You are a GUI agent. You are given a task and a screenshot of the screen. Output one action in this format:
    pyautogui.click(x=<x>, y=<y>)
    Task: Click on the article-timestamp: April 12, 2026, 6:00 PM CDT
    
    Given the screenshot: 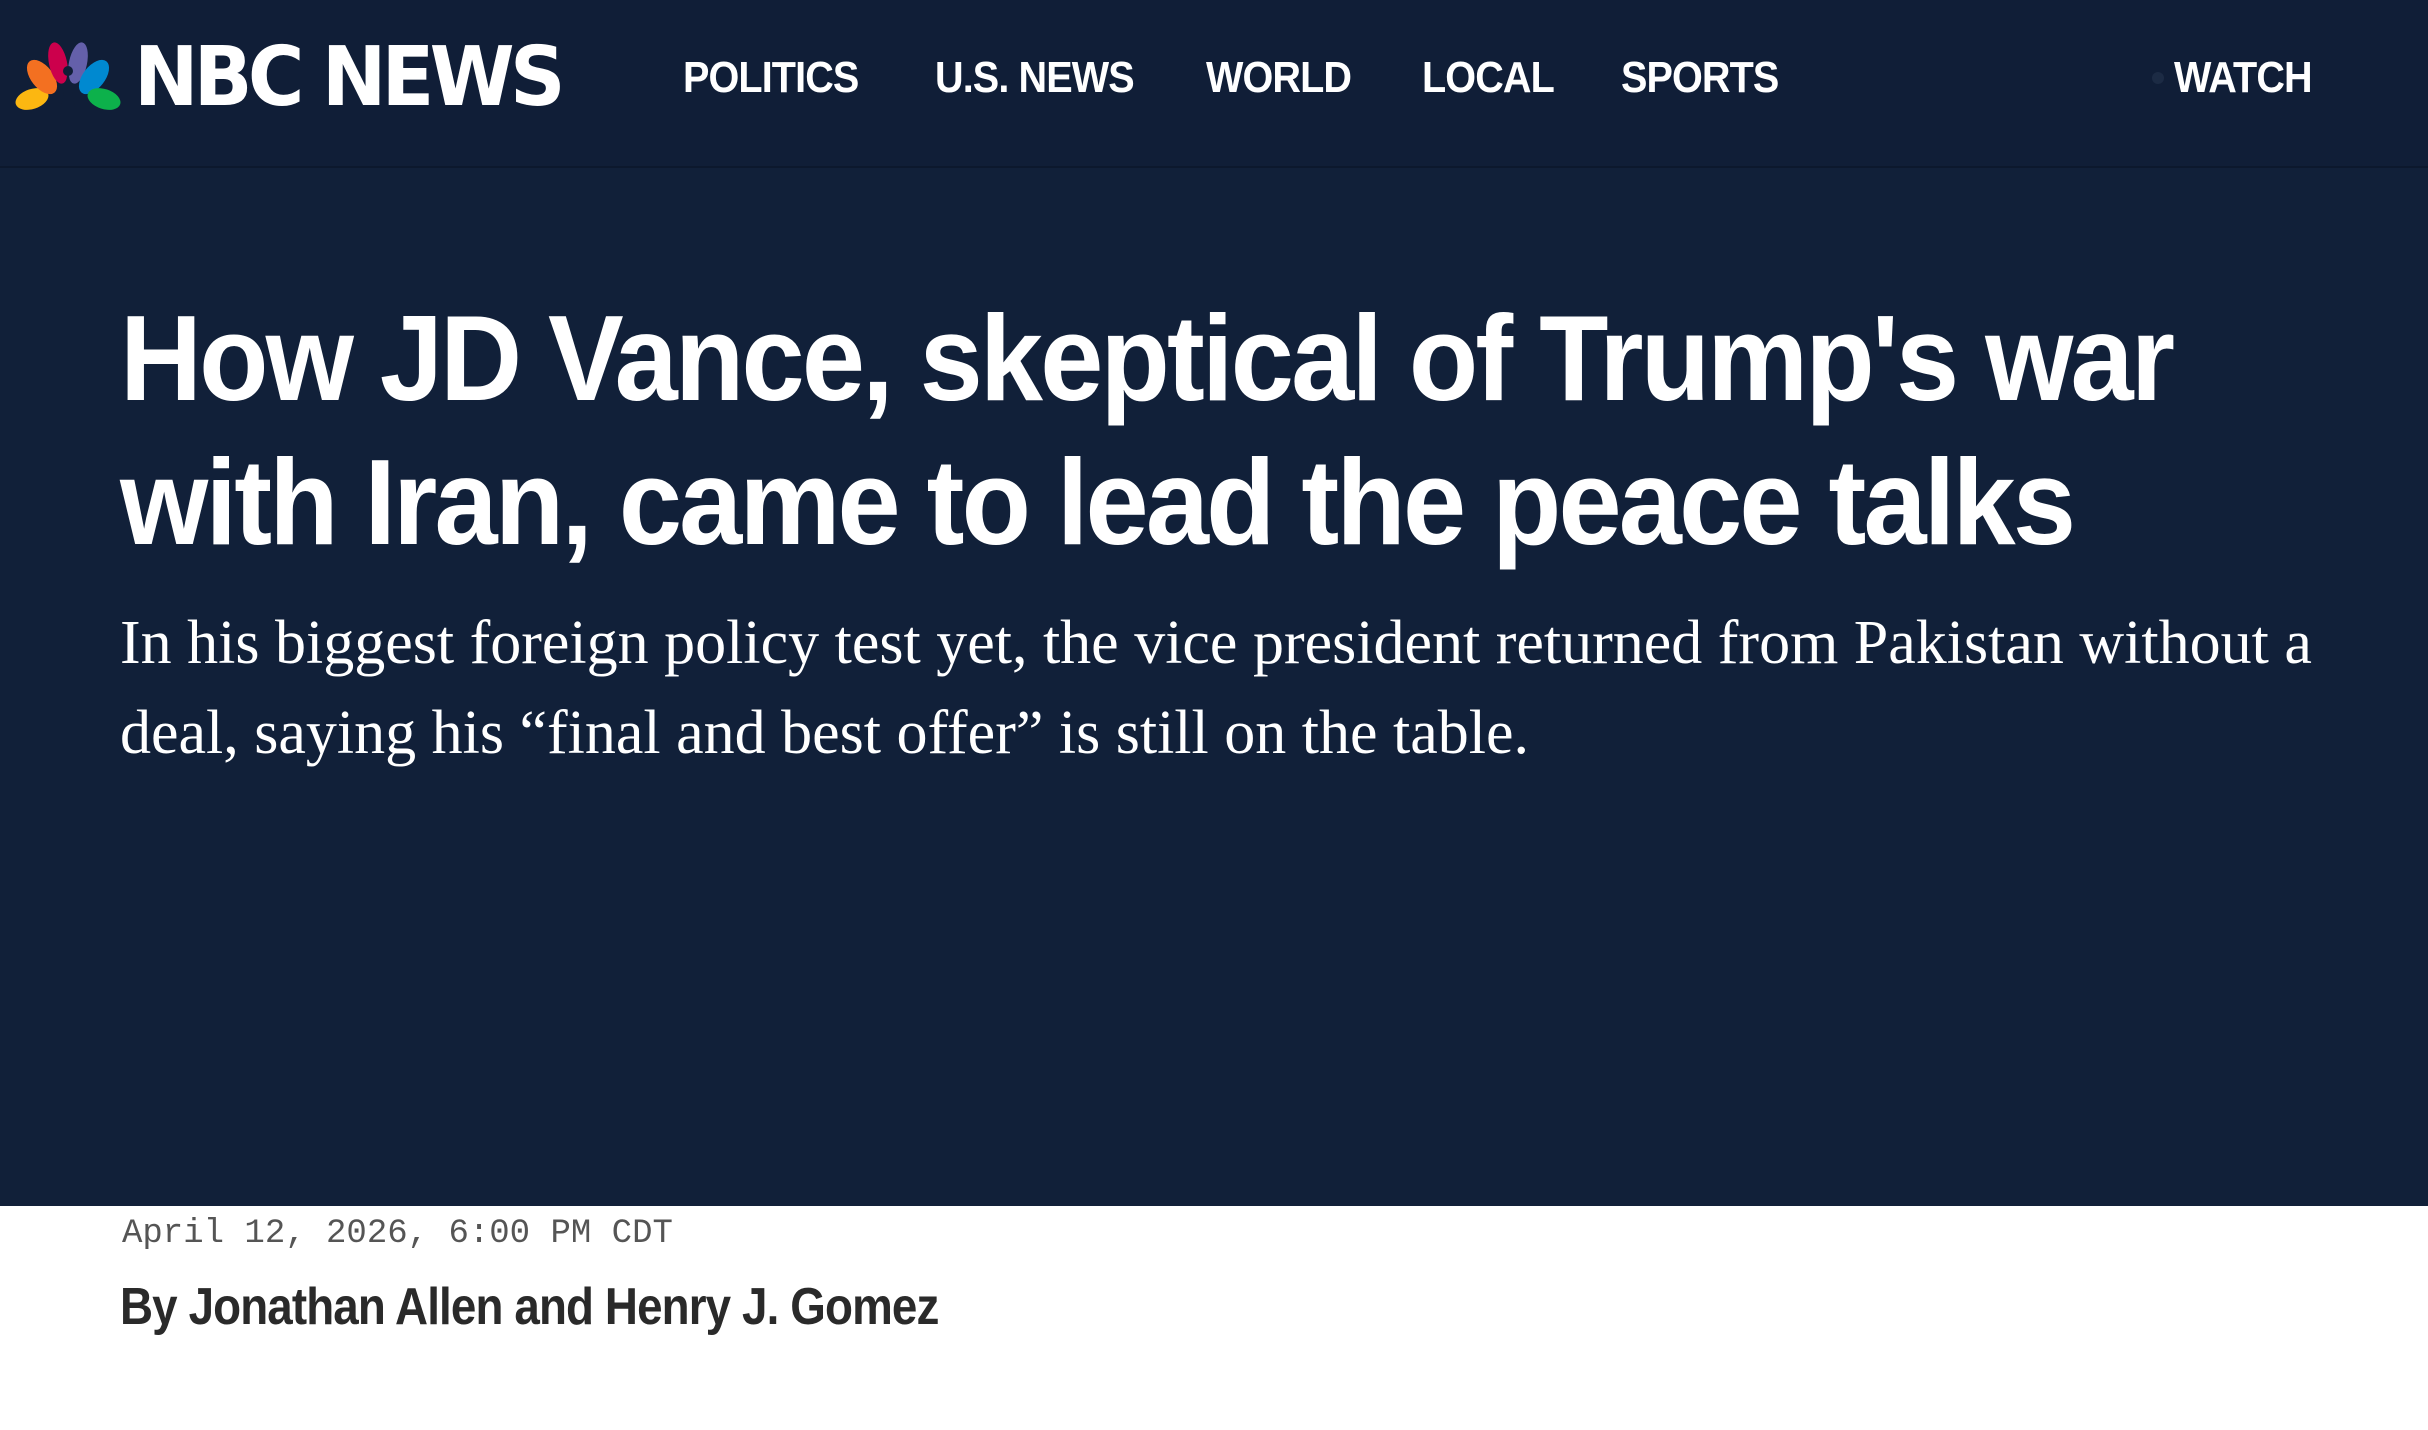 What is the action you would take?
    pyautogui.click(x=397, y=1234)
    